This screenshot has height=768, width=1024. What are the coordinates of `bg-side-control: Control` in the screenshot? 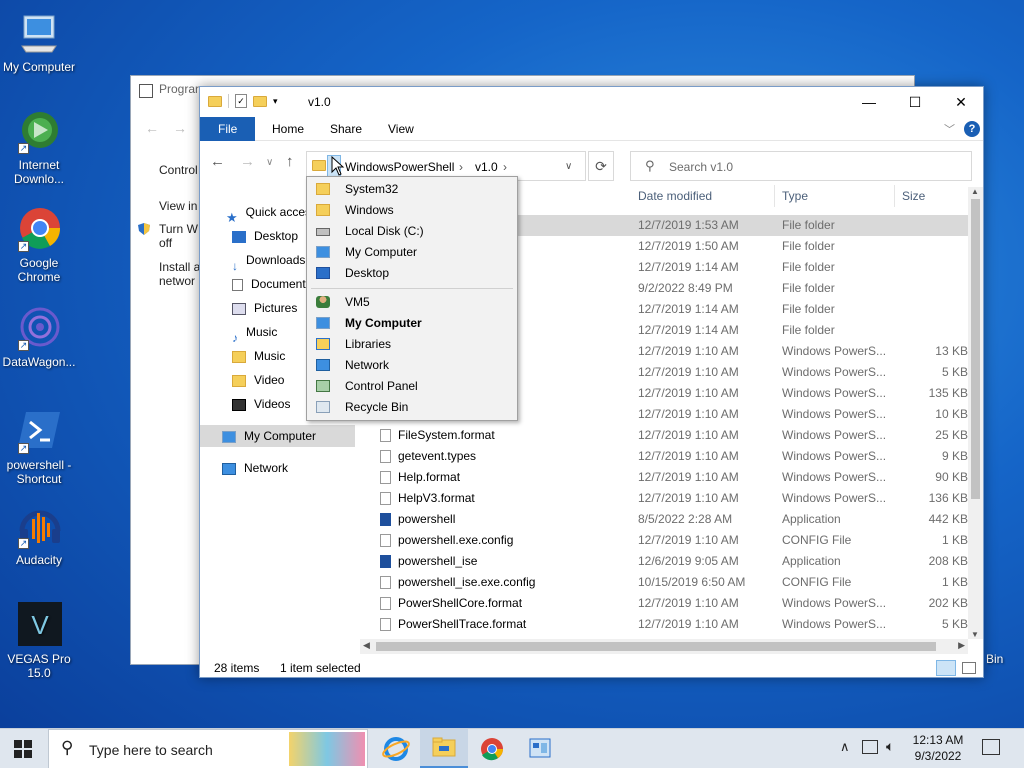 It's located at (178, 170).